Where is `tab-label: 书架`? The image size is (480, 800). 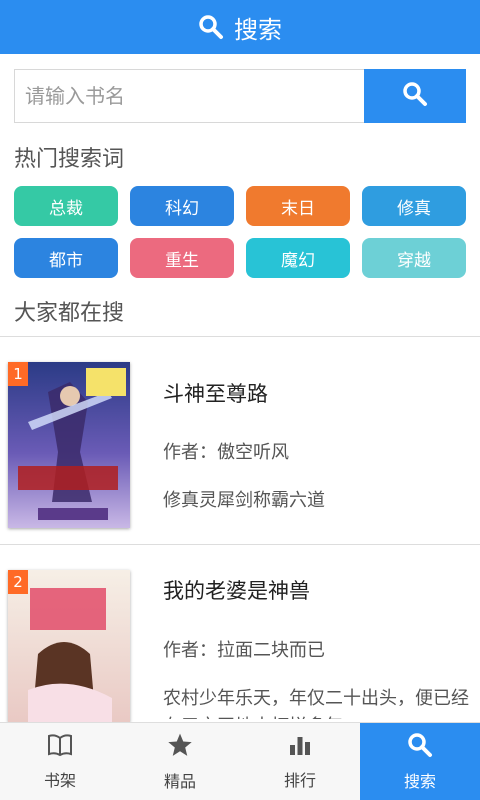 tab-label: 书架 is located at coordinates (59, 780).